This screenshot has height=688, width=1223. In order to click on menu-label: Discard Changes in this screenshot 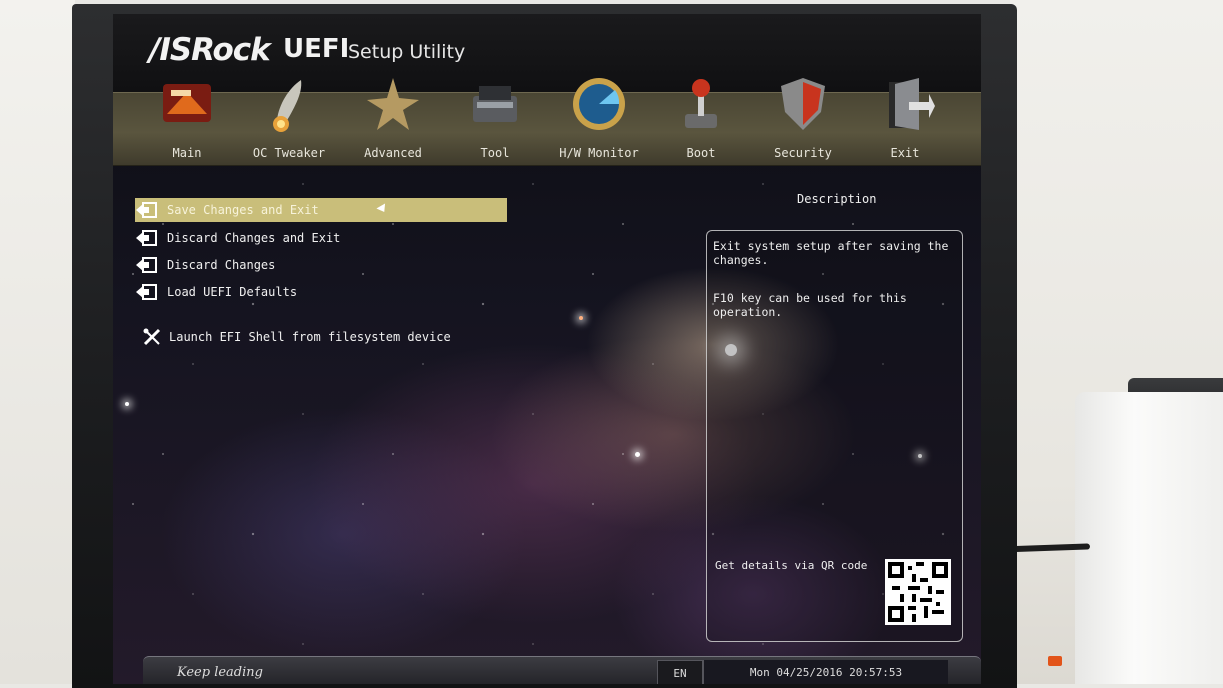, I will do `click(221, 265)`.